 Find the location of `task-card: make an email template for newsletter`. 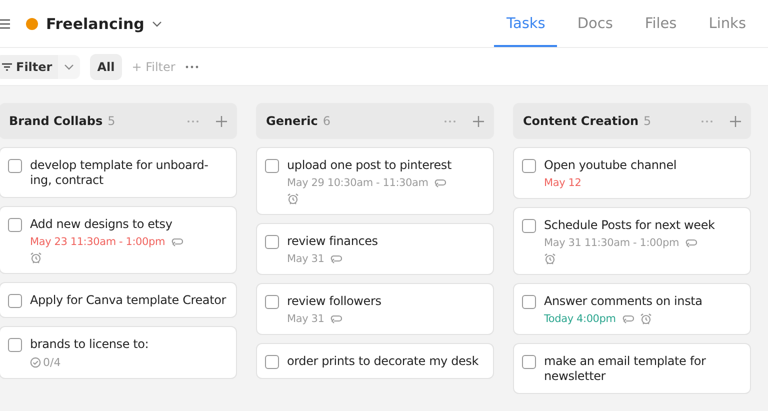

task-card: make an email template for newsletter is located at coordinates (632, 368).